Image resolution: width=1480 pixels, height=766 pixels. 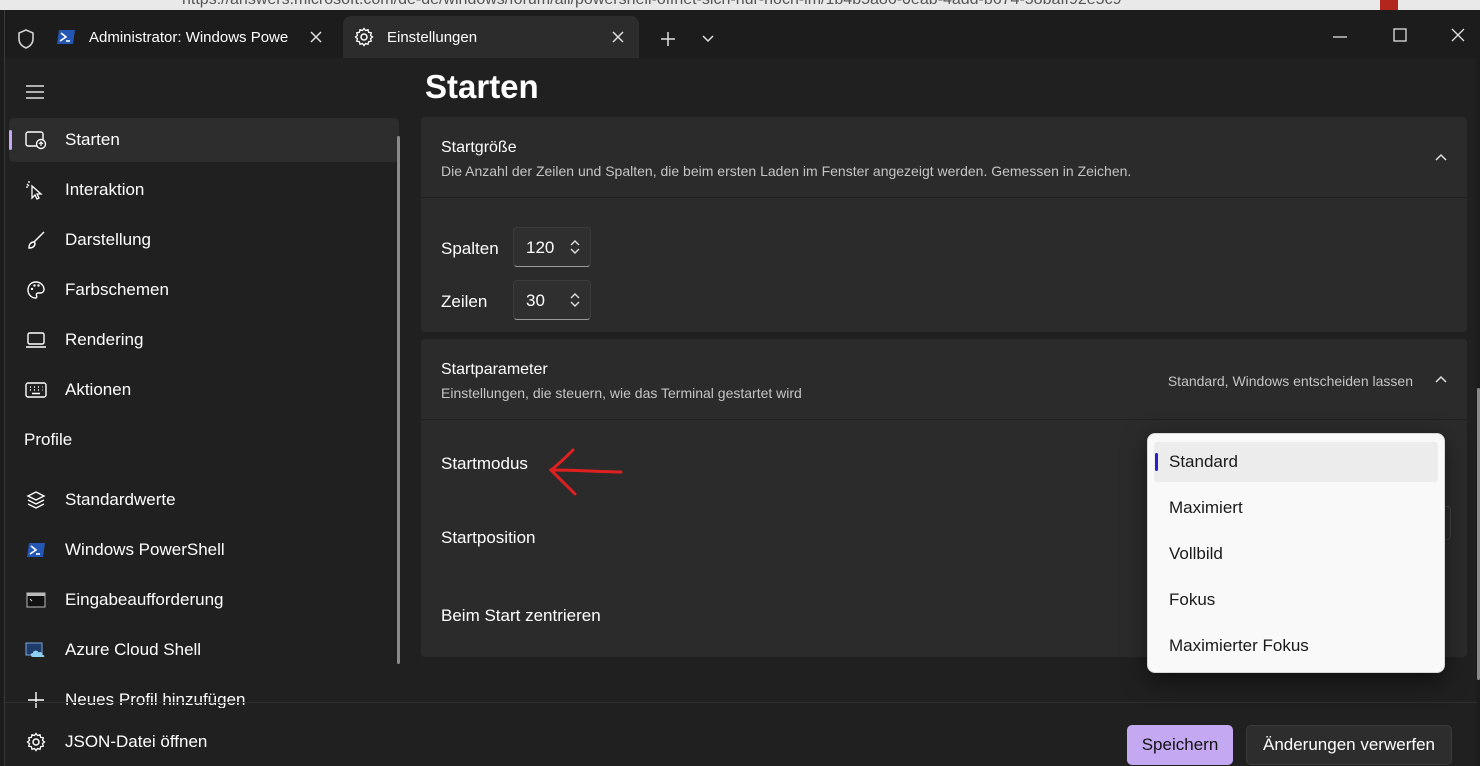 I want to click on laptop-icon, so click(x=36, y=340).